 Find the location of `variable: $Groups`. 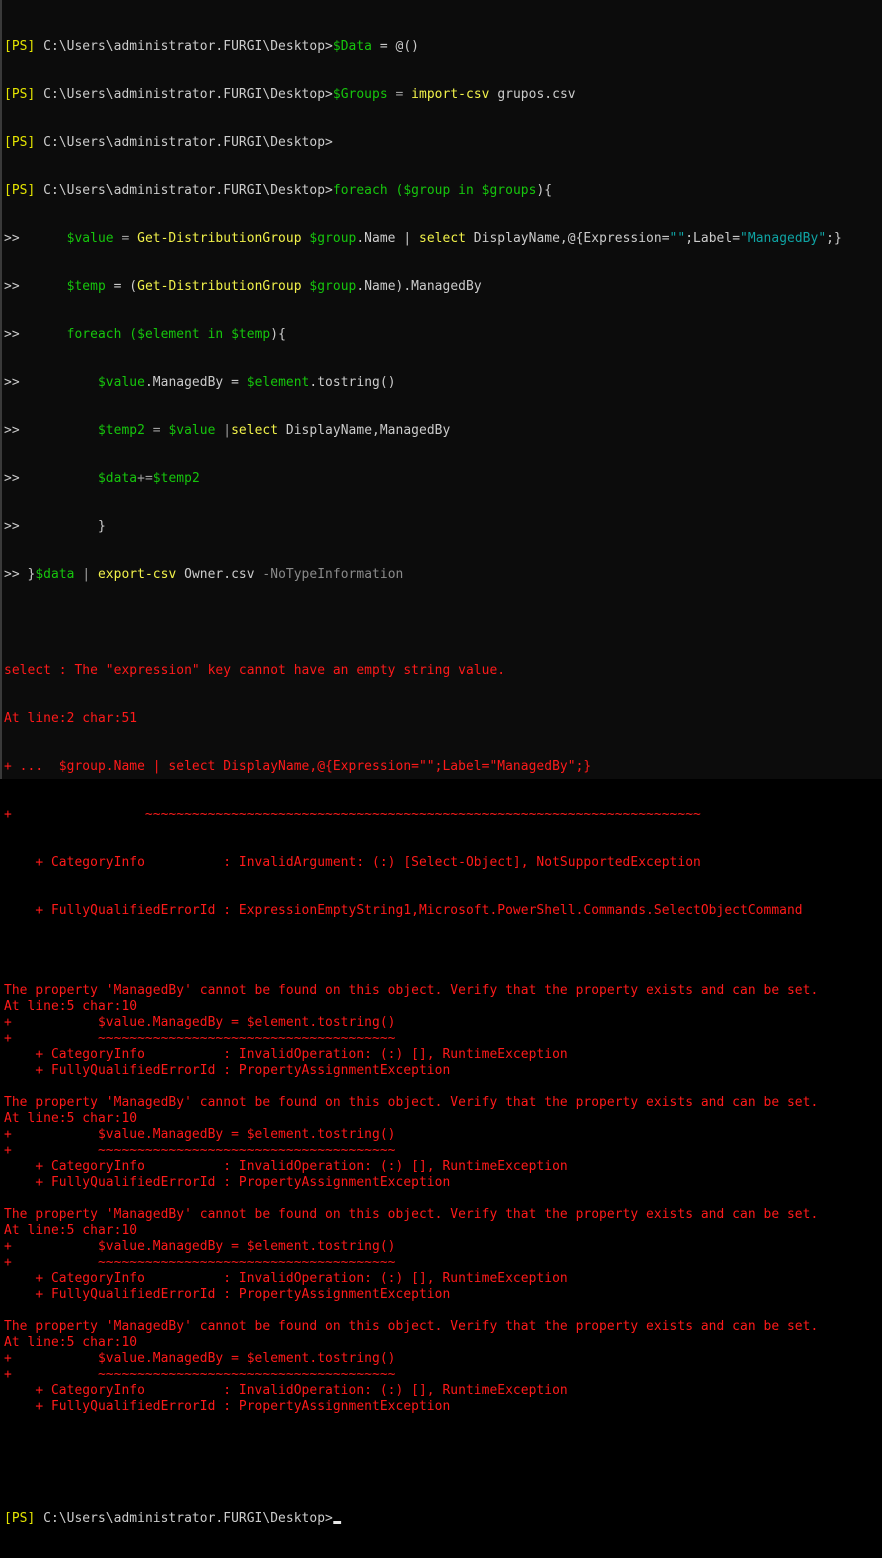

variable: $Groups is located at coordinates (360, 94).